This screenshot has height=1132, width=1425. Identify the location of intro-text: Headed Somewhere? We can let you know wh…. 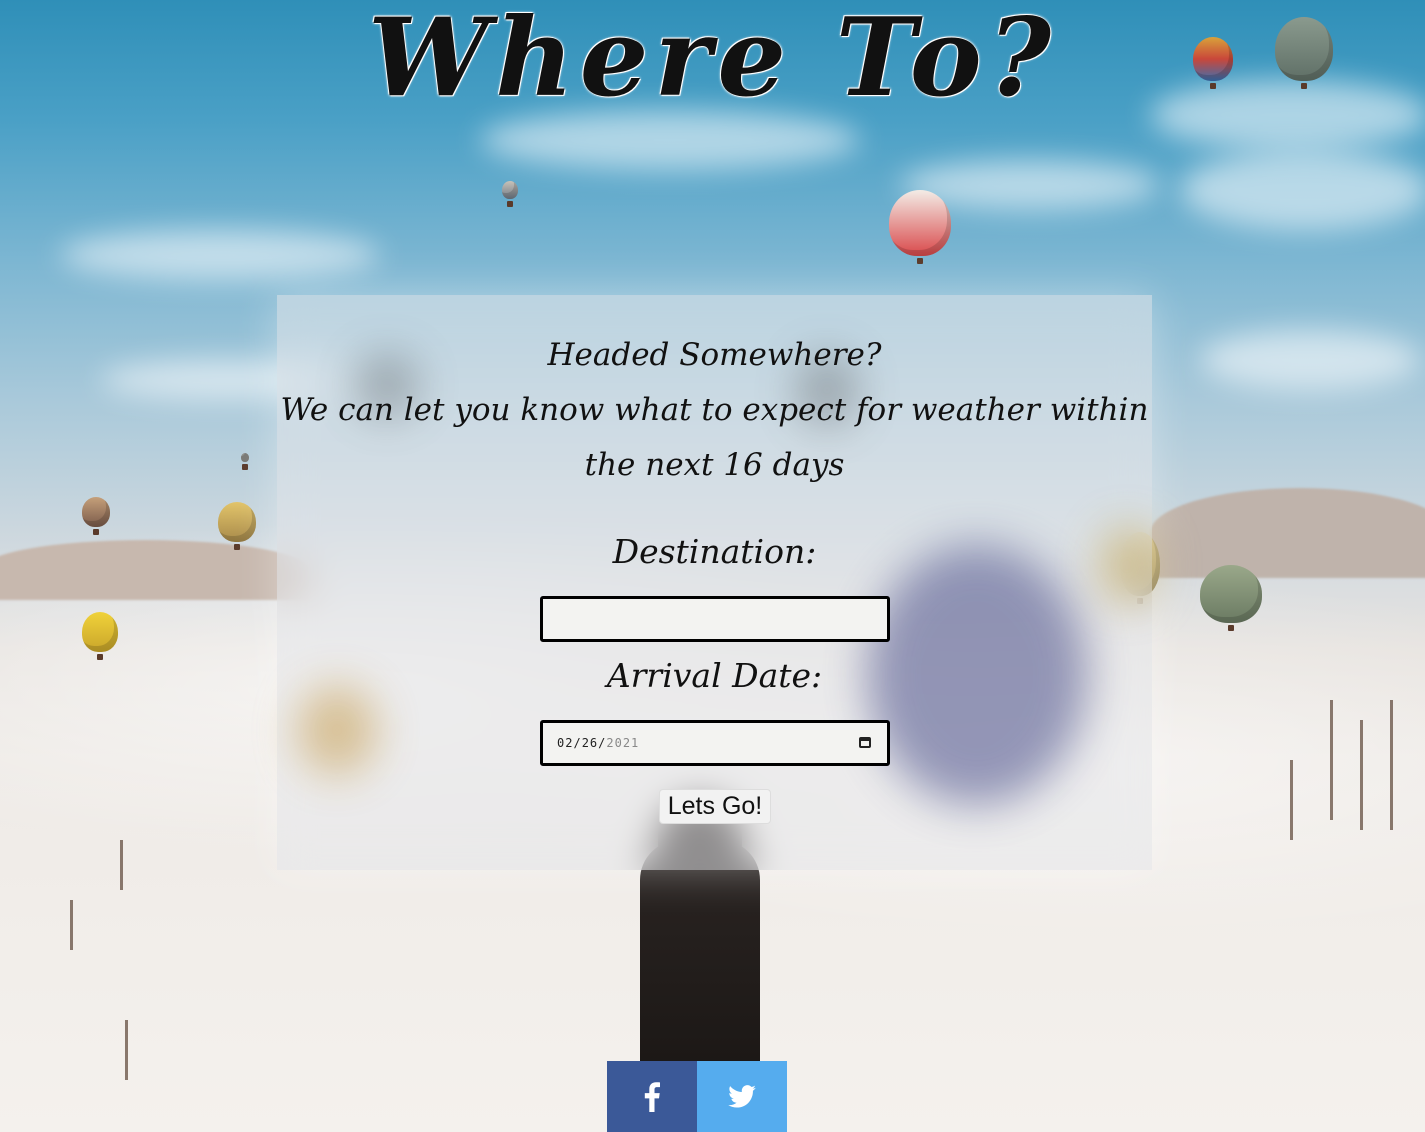
(714, 410).